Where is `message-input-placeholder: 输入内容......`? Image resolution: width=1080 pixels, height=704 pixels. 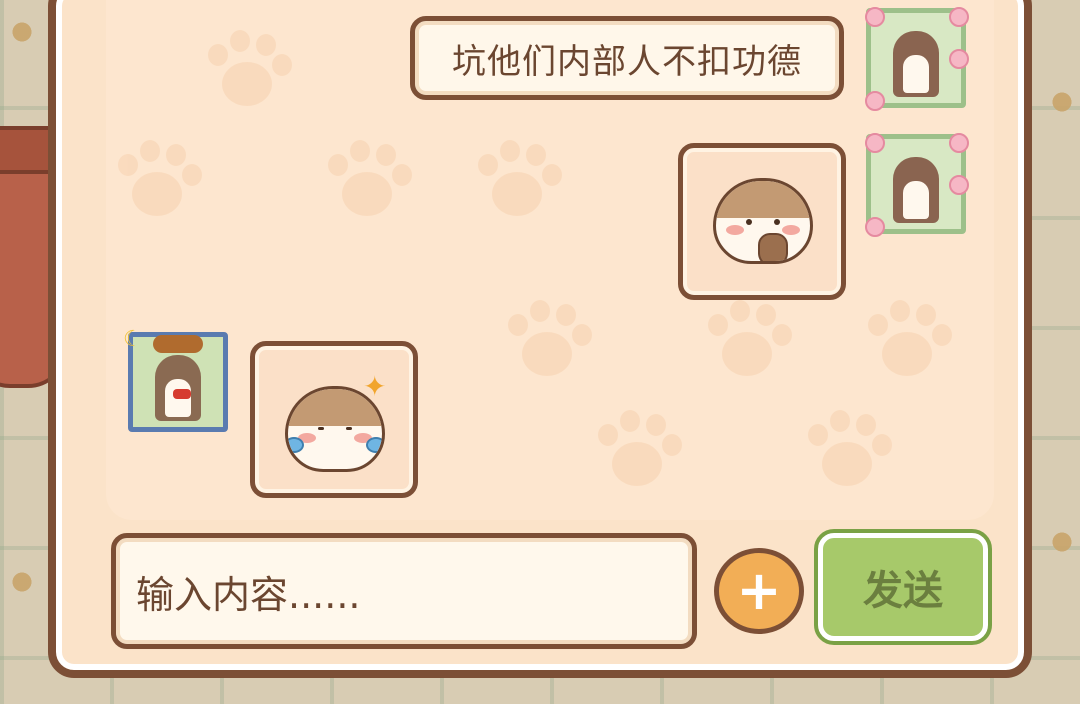
message-input-placeholder: 输入内容...... is located at coordinates (248, 594).